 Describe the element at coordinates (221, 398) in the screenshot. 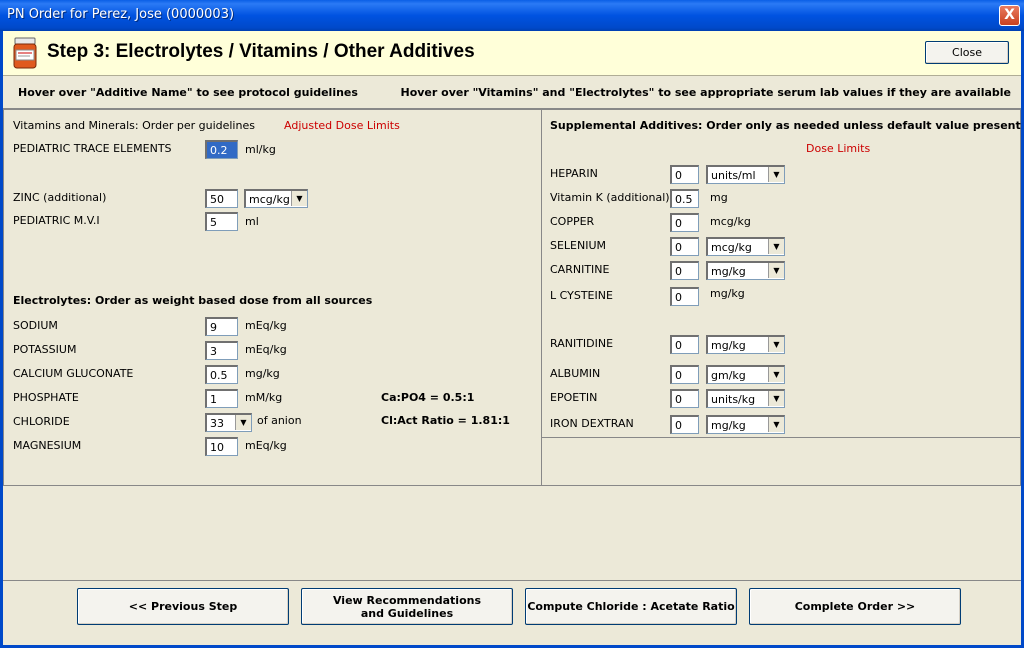

I see `phosphate-input: 1` at that location.